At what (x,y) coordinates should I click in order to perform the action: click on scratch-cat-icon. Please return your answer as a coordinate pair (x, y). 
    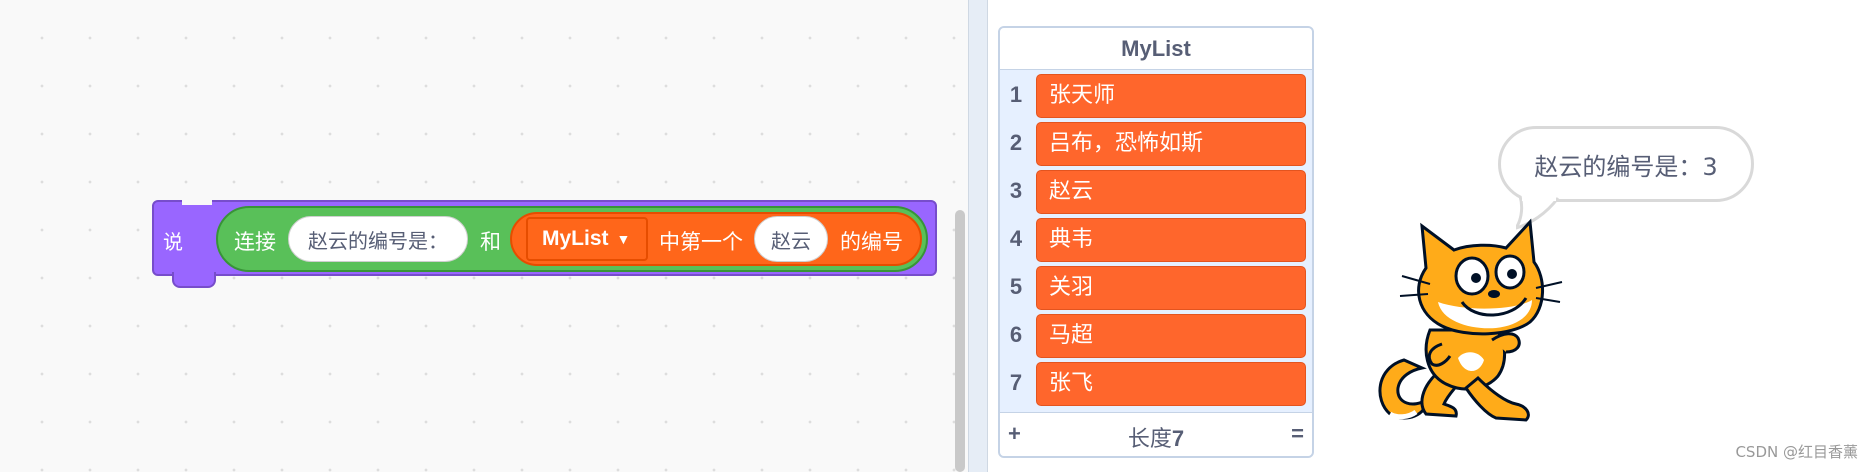
    Looking at the image, I should click on (1471, 323).